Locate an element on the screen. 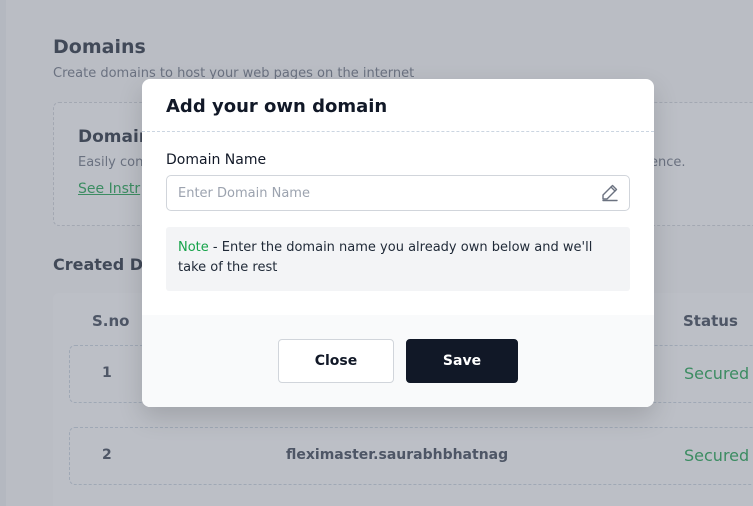  pencil-edit-icon is located at coordinates (610, 192).